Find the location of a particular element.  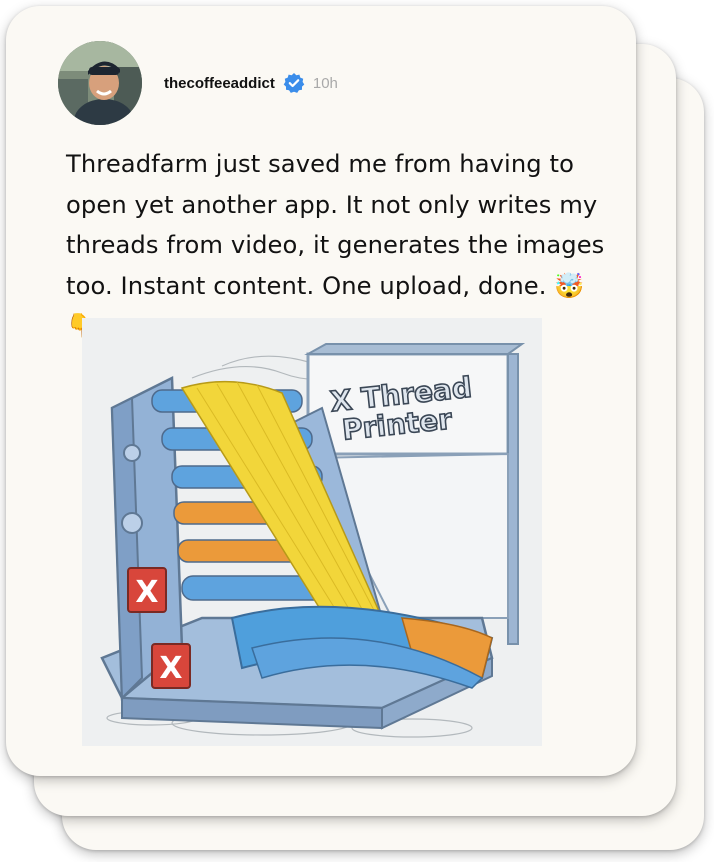

x-badge-bottom-icon: X is located at coordinates (171, 666).